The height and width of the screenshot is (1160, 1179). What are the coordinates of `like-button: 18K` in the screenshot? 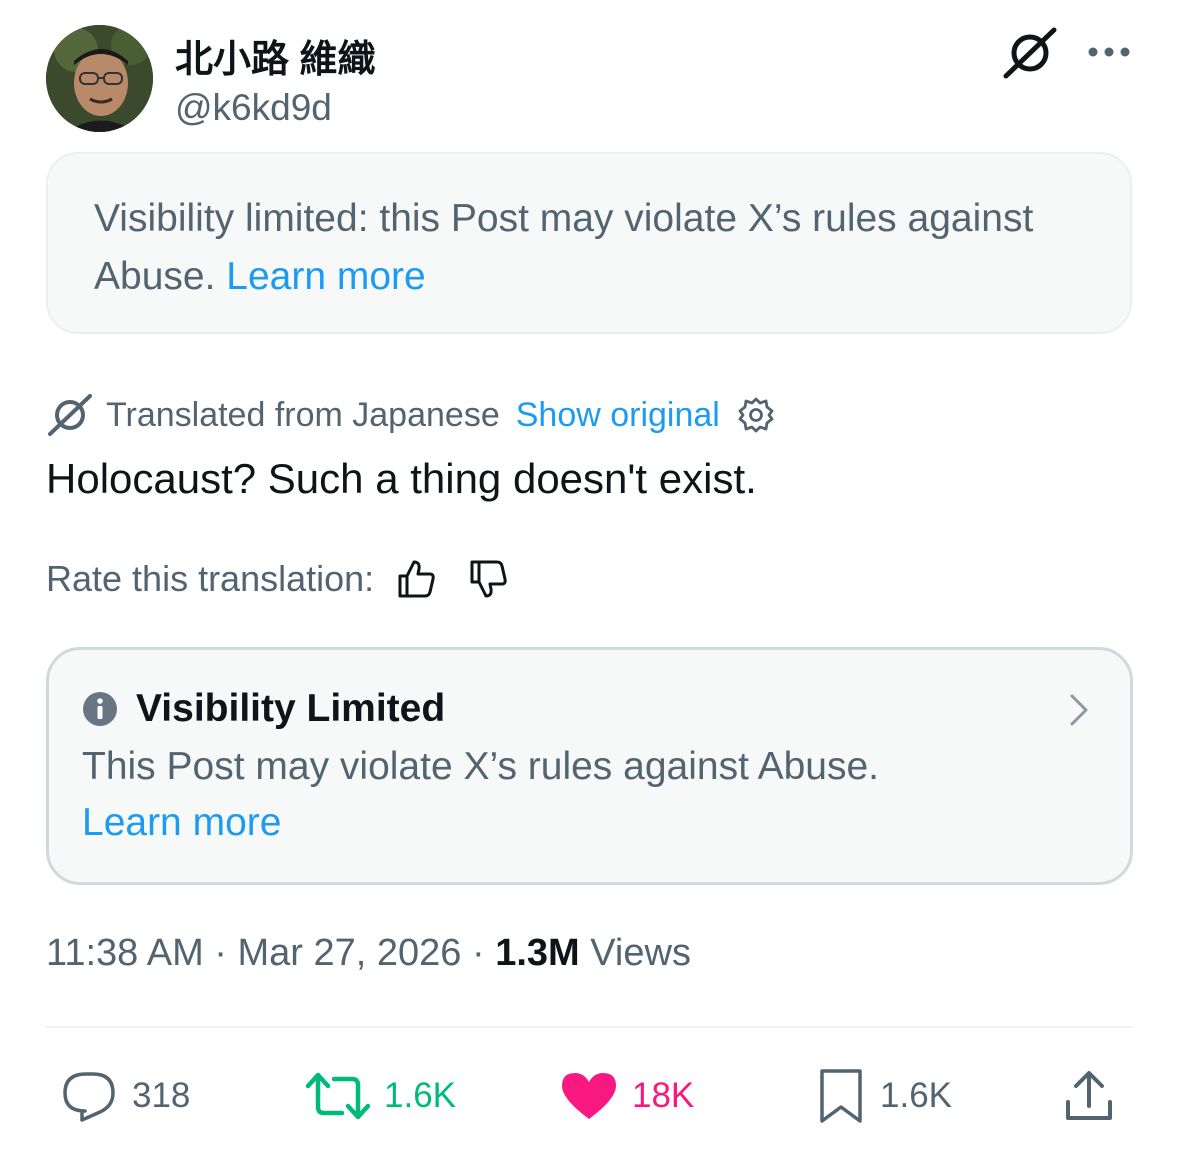 It's located at (627, 1096).